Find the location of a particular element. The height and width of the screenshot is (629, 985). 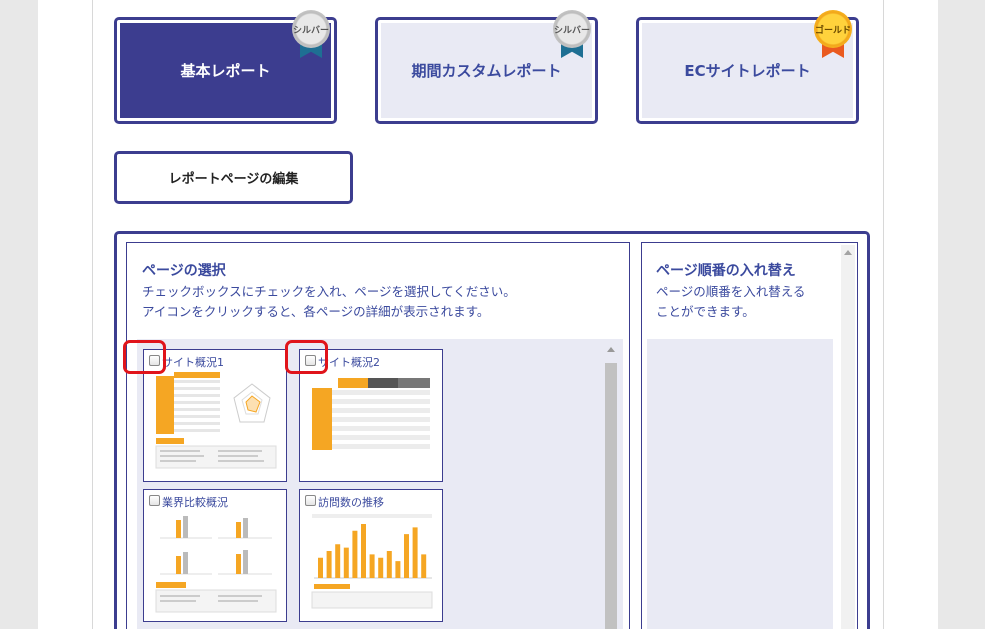

report-basic-button: 基本レポート シルバー is located at coordinates (225, 67).